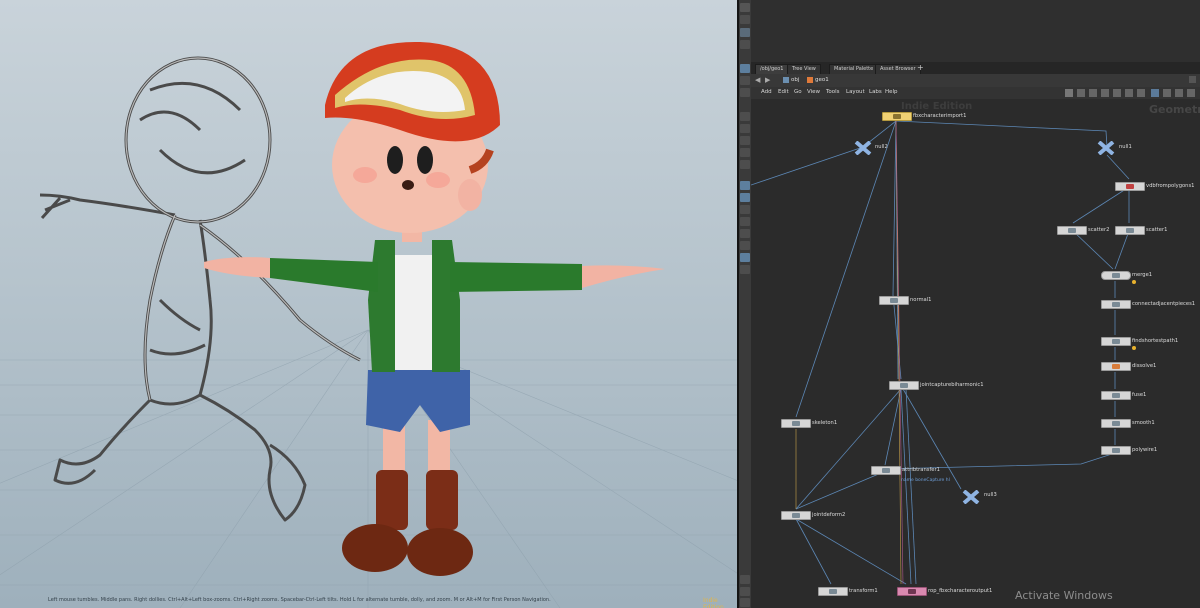  What do you see at coordinates (1179, 93) in the screenshot?
I see `shape-icon` at bounding box center [1179, 93].